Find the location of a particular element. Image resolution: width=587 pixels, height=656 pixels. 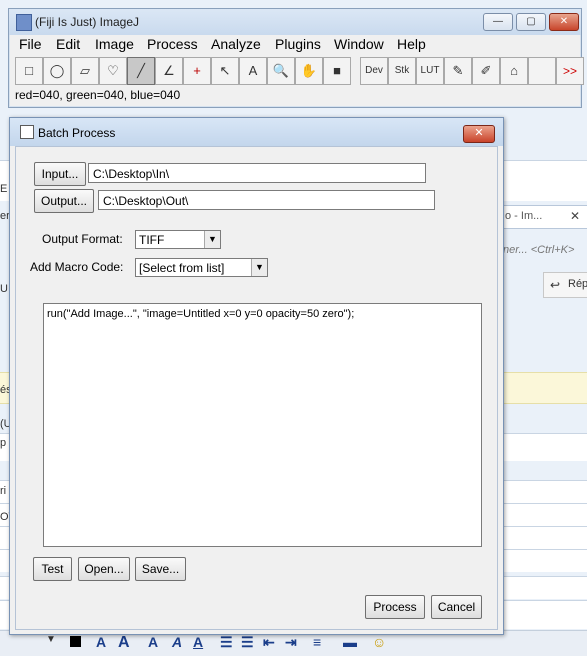

fill-color-icon: ▬ is located at coordinates (350, 642).